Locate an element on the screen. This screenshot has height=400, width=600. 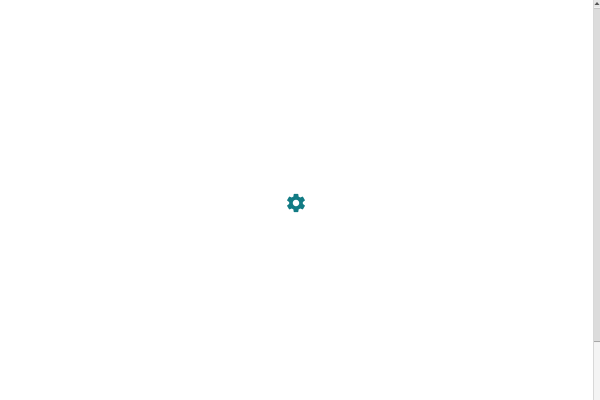
scroll-up-button is located at coordinates (597, 3).